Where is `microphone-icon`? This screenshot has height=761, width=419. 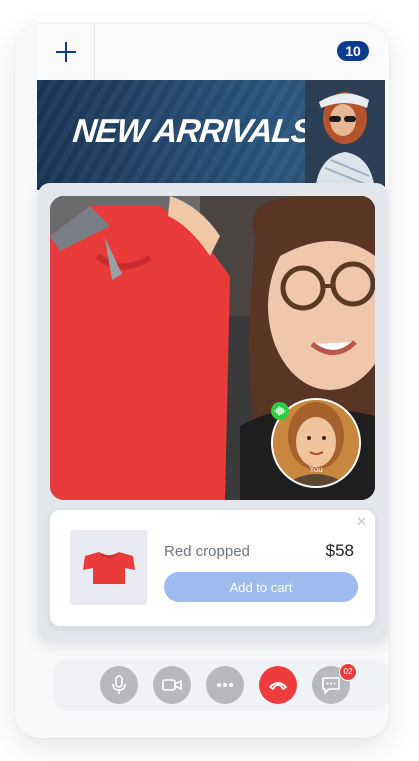
microphone-icon is located at coordinates (119, 684).